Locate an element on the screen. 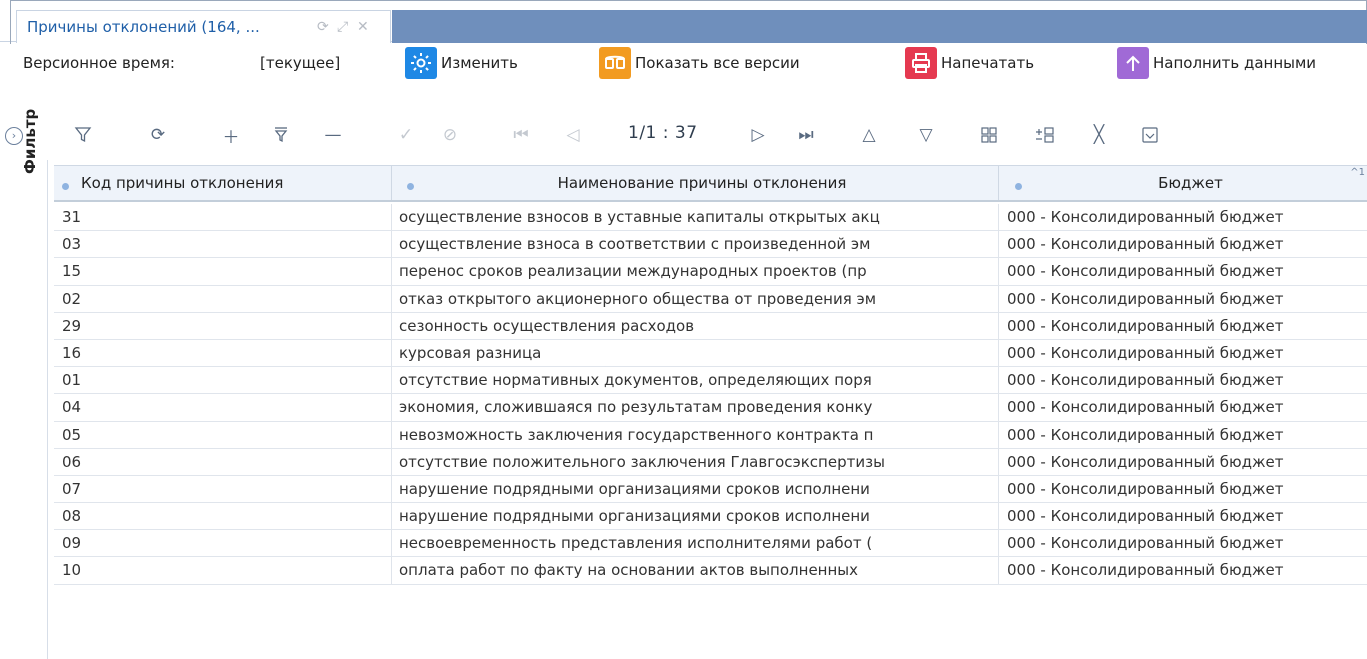 Image resolution: width=1367 pixels, height=659 pixels. last-page-icon: ⏭ is located at coordinates (806, 135).